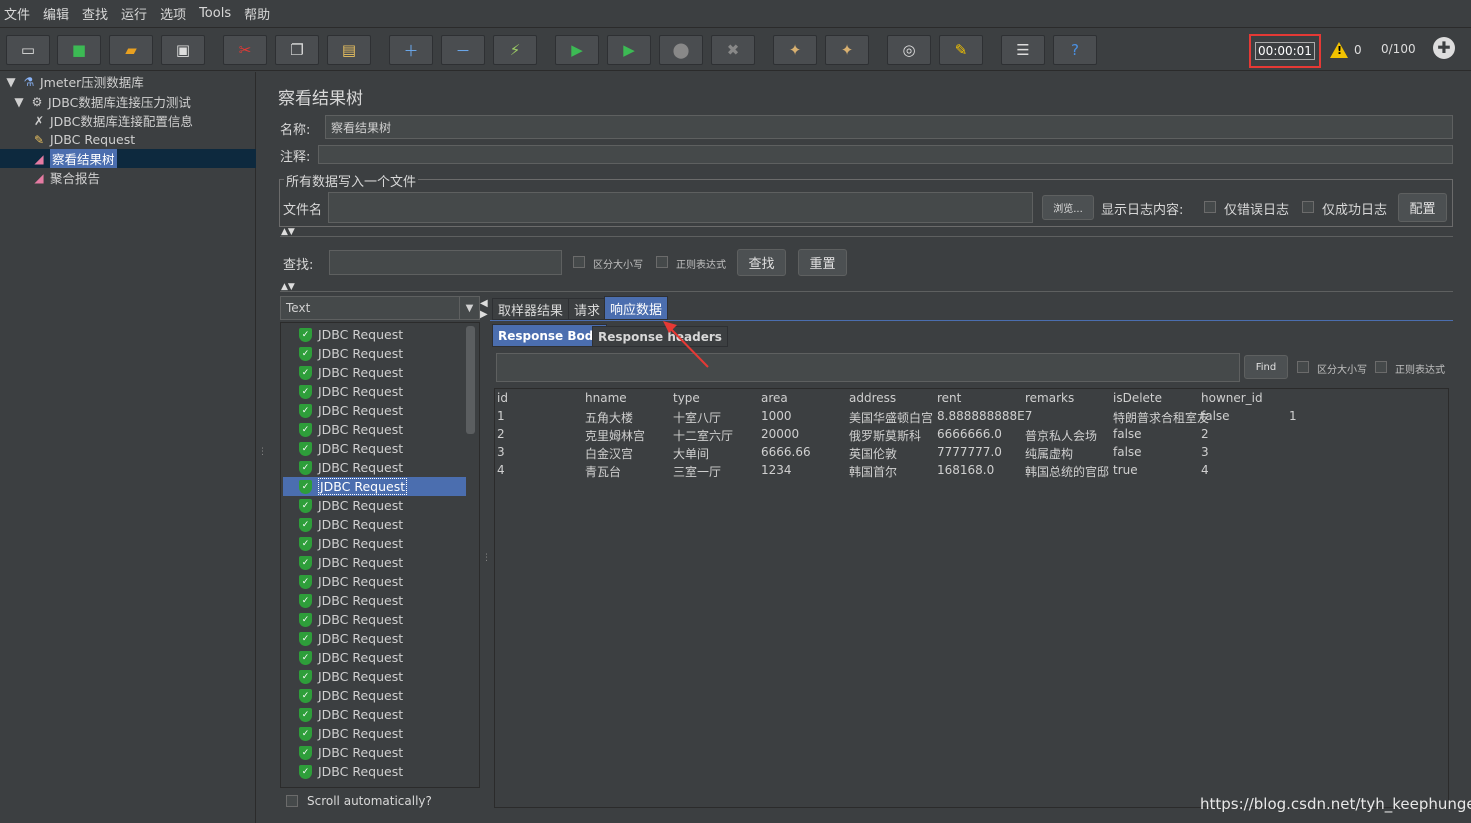 This screenshot has width=1471, height=823. What do you see at coordinates (257, 13) in the screenshot?
I see `menu-help: 帮助` at bounding box center [257, 13].